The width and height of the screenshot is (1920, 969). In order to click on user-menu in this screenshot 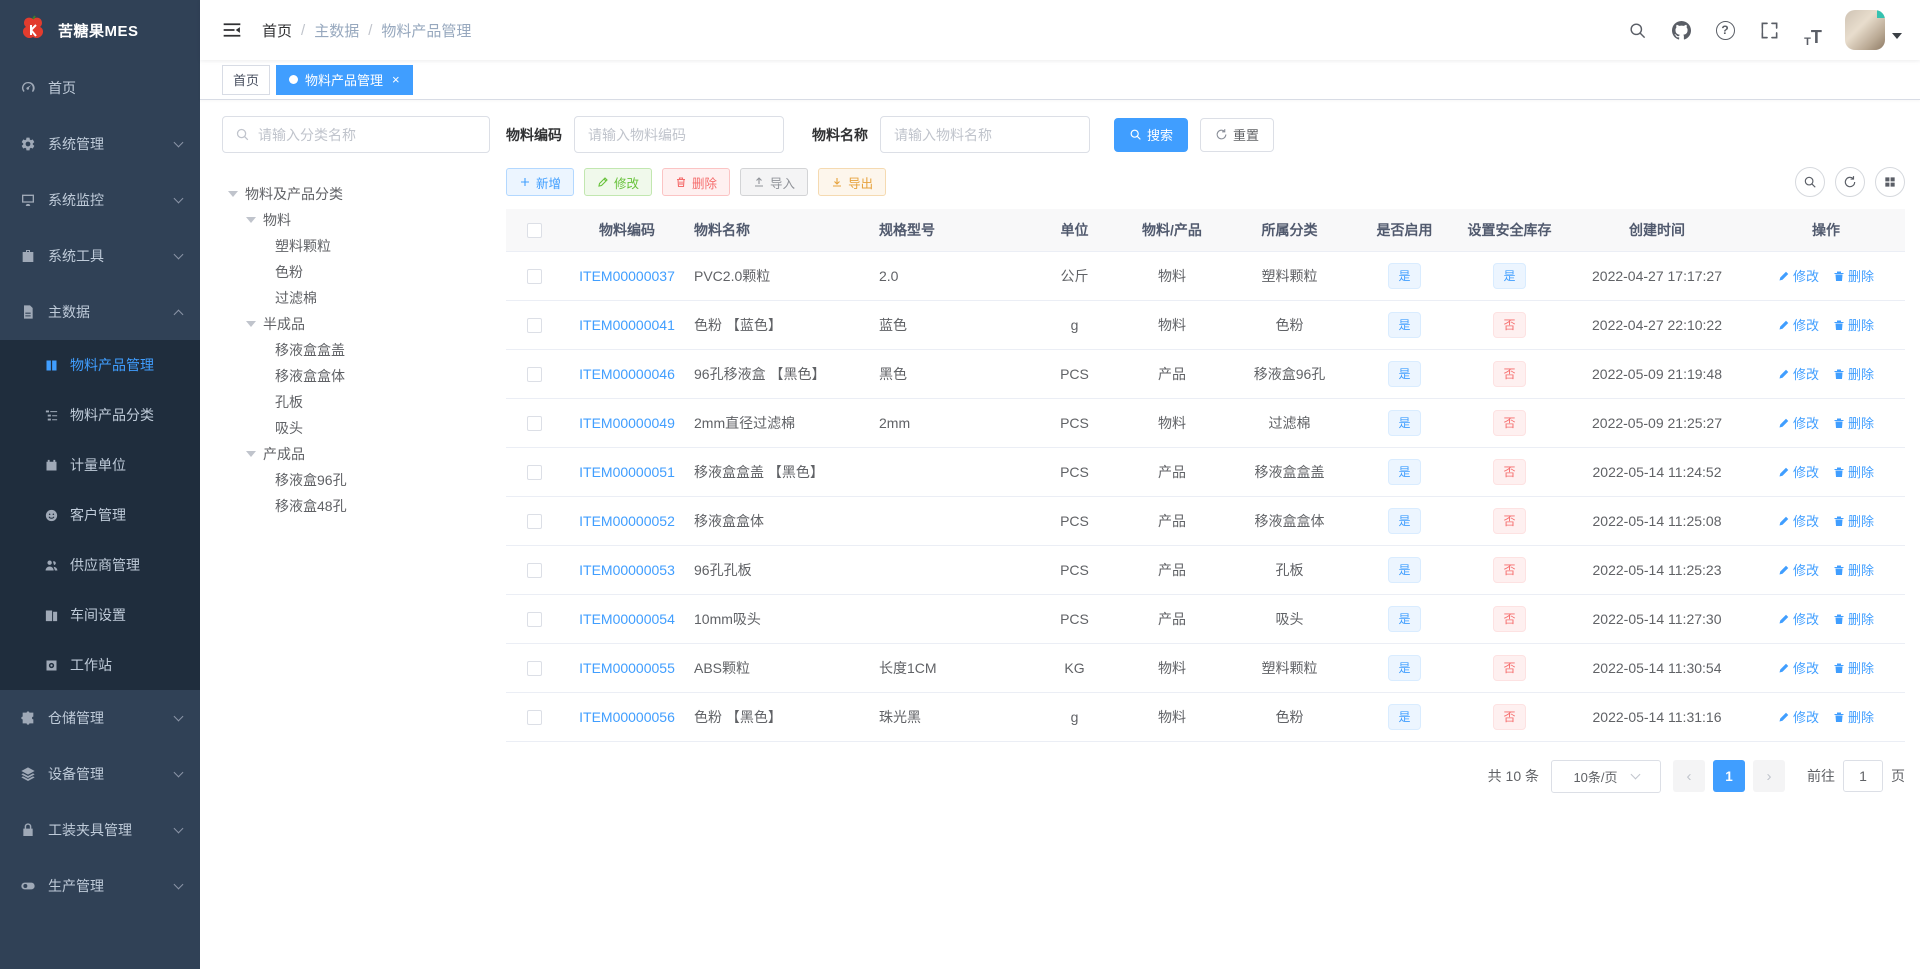, I will do `click(1873, 30)`.